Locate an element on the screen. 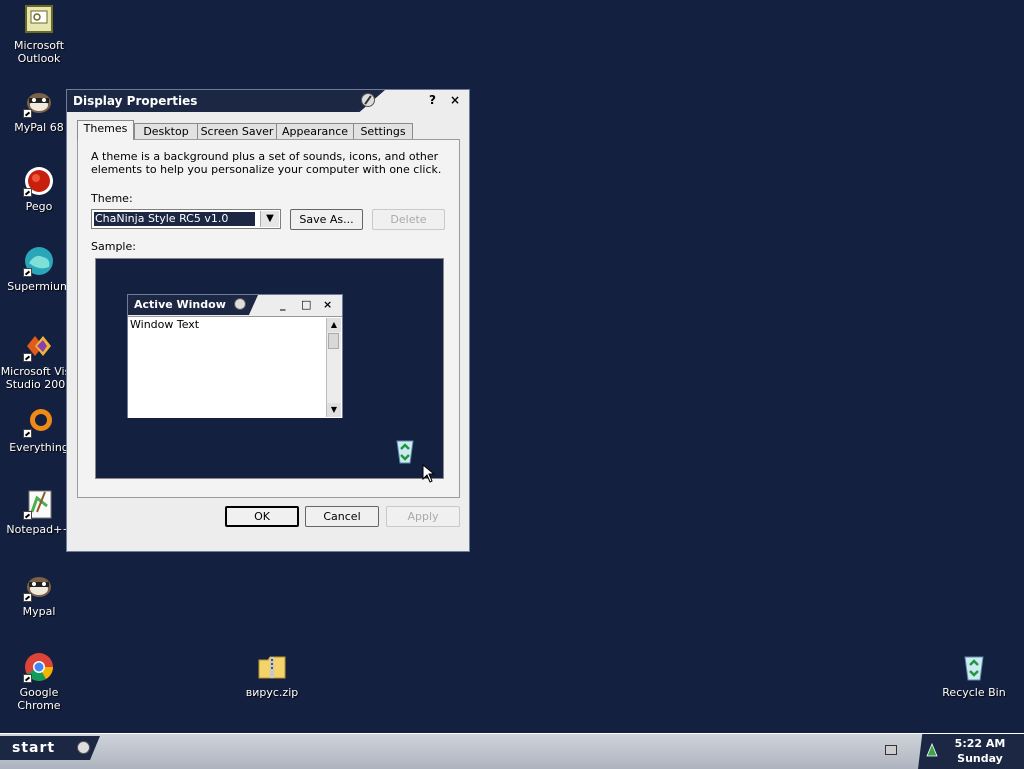  close-button: × is located at coordinates (455, 100).